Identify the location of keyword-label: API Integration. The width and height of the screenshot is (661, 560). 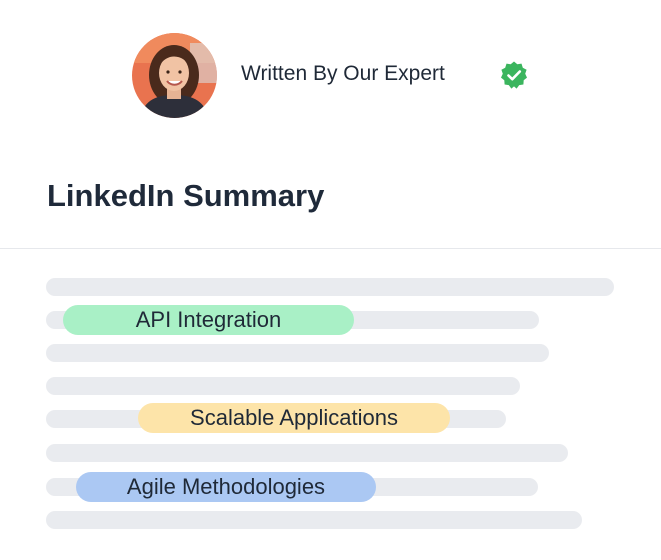
(208, 319).